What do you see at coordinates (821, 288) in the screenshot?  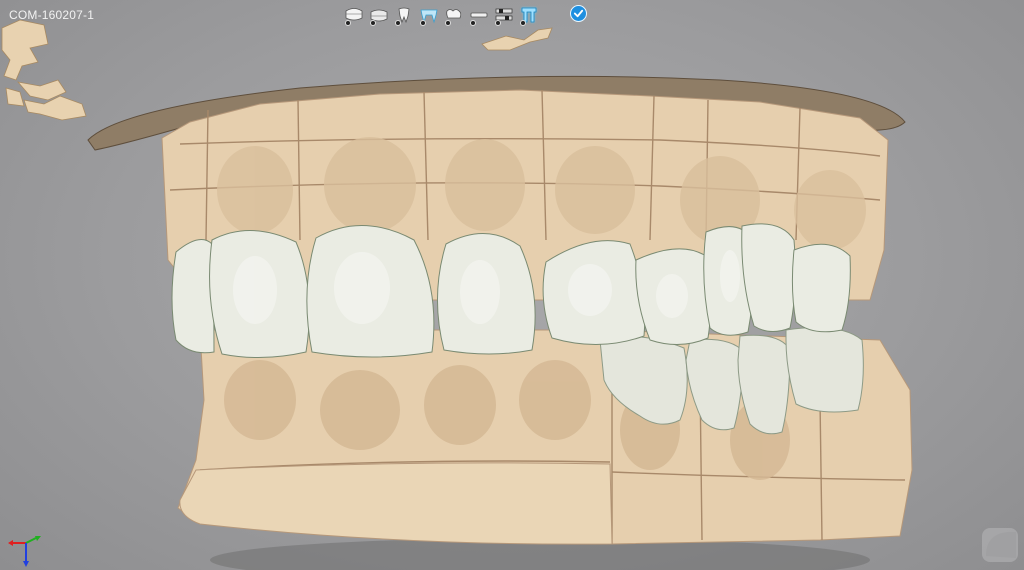 I see `crown-molar-right` at bounding box center [821, 288].